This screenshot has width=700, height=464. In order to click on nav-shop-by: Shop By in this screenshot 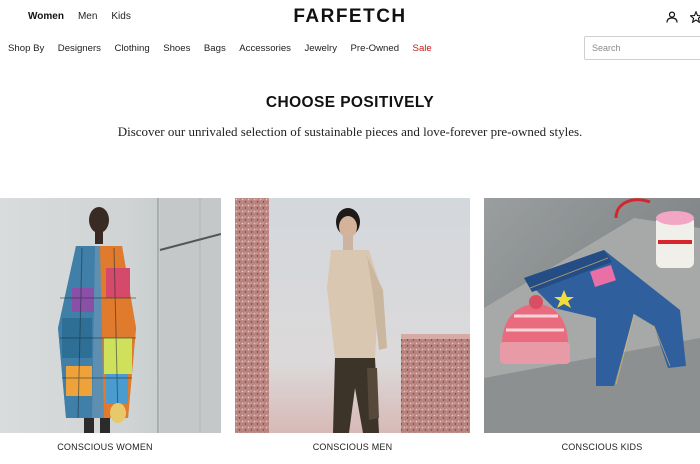, I will do `click(26, 48)`.